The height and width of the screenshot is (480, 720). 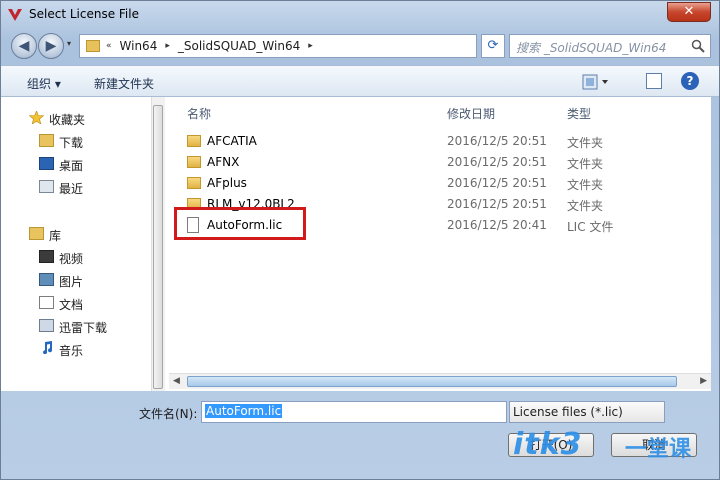 What do you see at coordinates (139, 46) in the screenshot?
I see `breadcrumb-win64: Win64` at bounding box center [139, 46].